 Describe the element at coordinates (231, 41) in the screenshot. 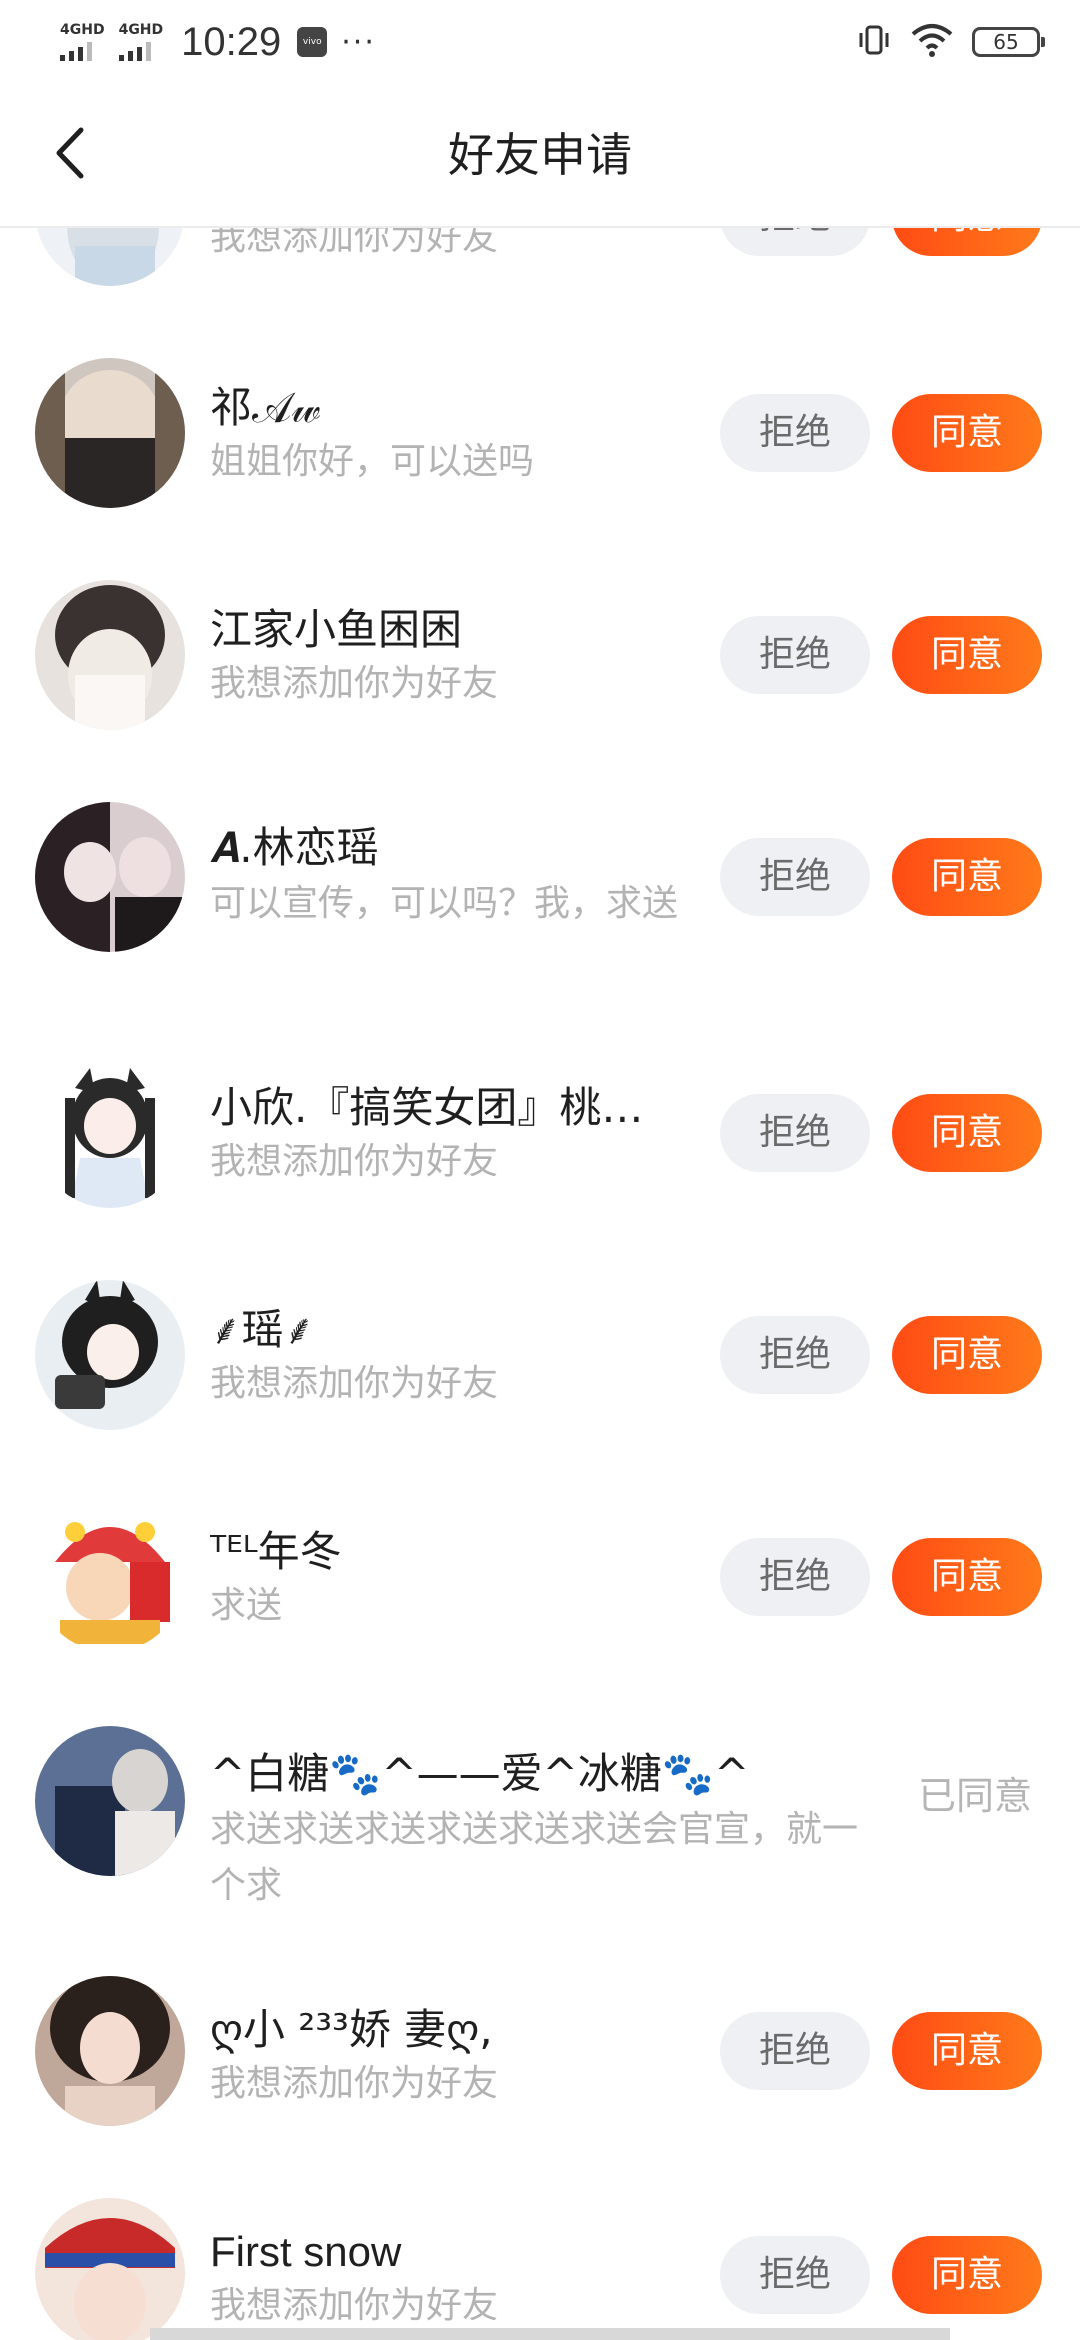

I see `clock: 10:29` at that location.